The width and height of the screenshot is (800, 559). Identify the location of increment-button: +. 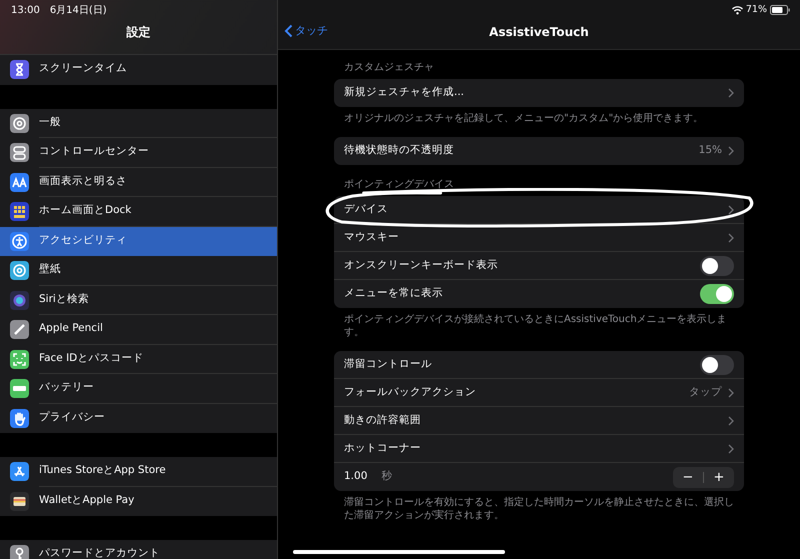
(719, 477).